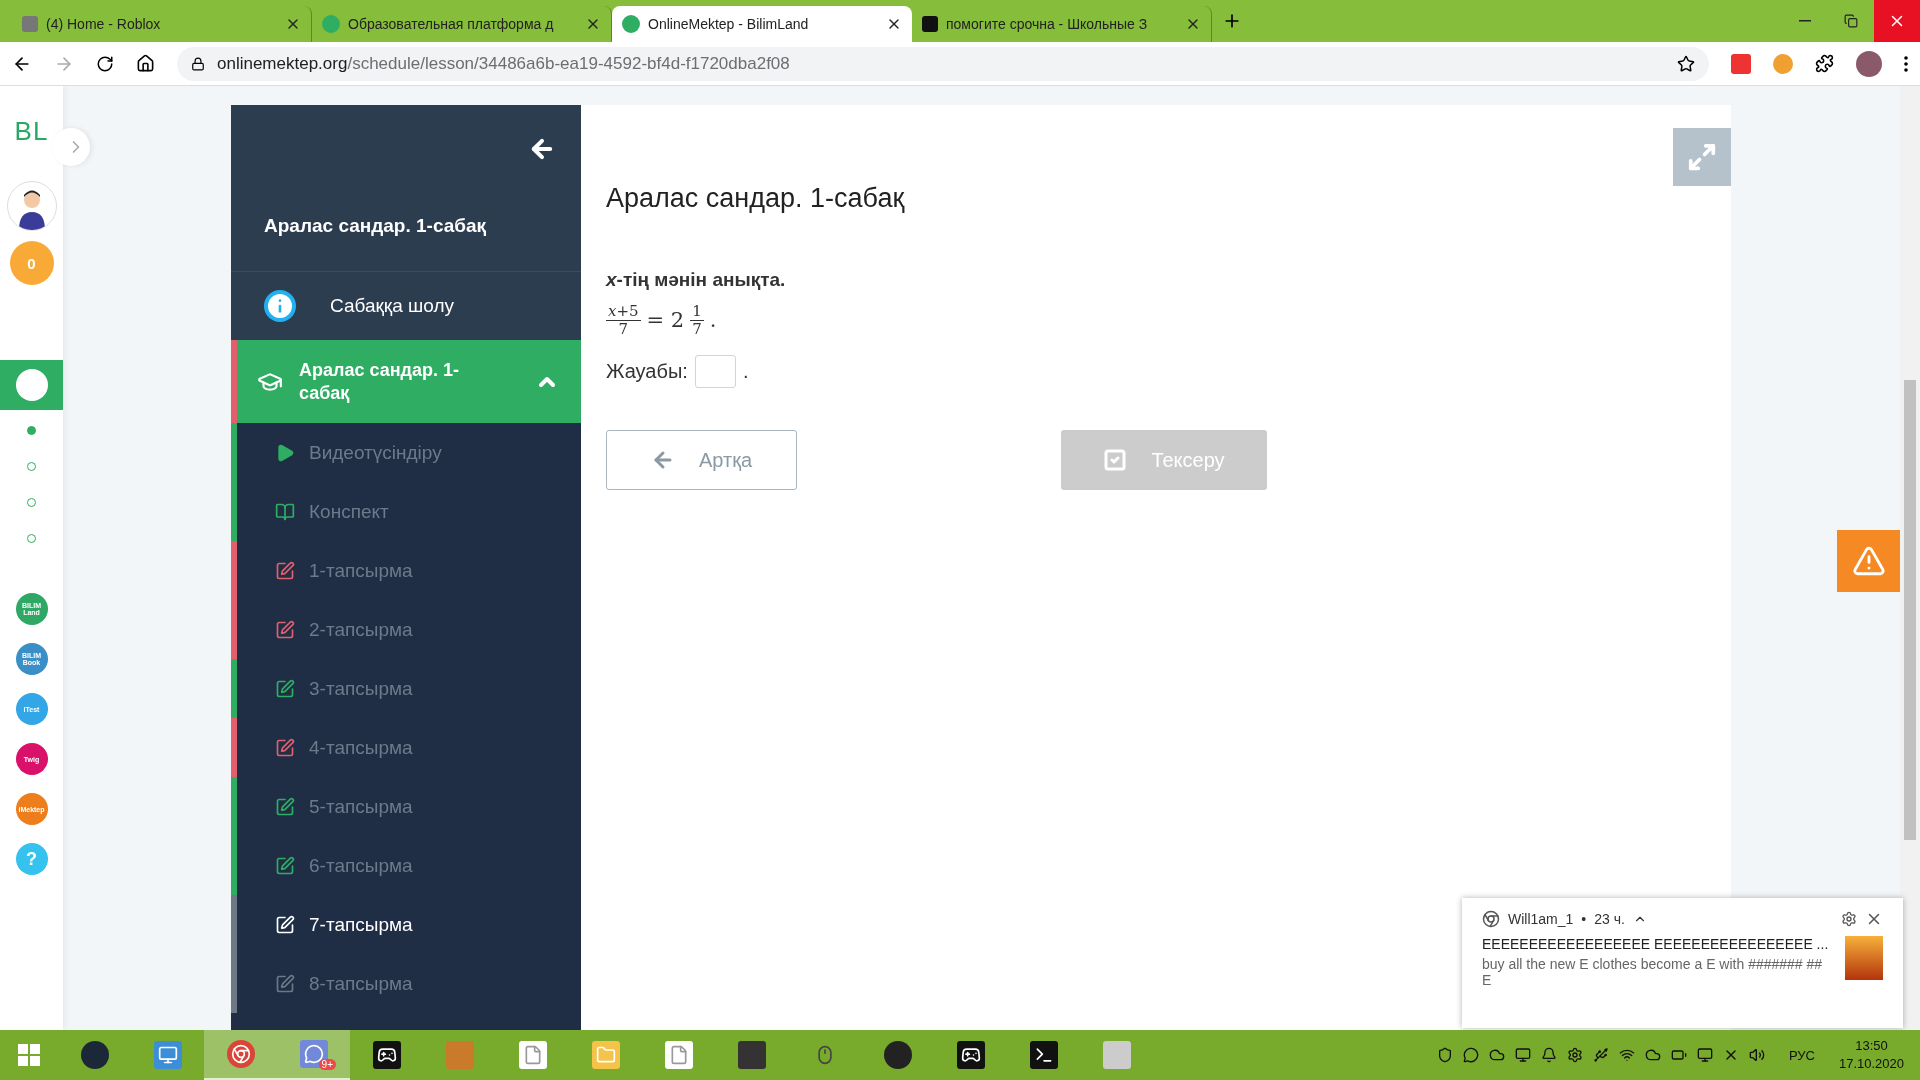  I want to click on language-indicator: РУС, so click(1801, 1055).